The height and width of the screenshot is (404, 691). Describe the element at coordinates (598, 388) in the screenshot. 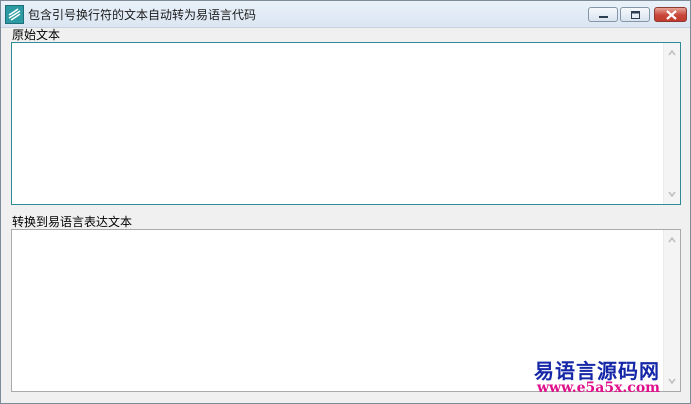

I see `watermark-url: www.e5a5x.com` at that location.